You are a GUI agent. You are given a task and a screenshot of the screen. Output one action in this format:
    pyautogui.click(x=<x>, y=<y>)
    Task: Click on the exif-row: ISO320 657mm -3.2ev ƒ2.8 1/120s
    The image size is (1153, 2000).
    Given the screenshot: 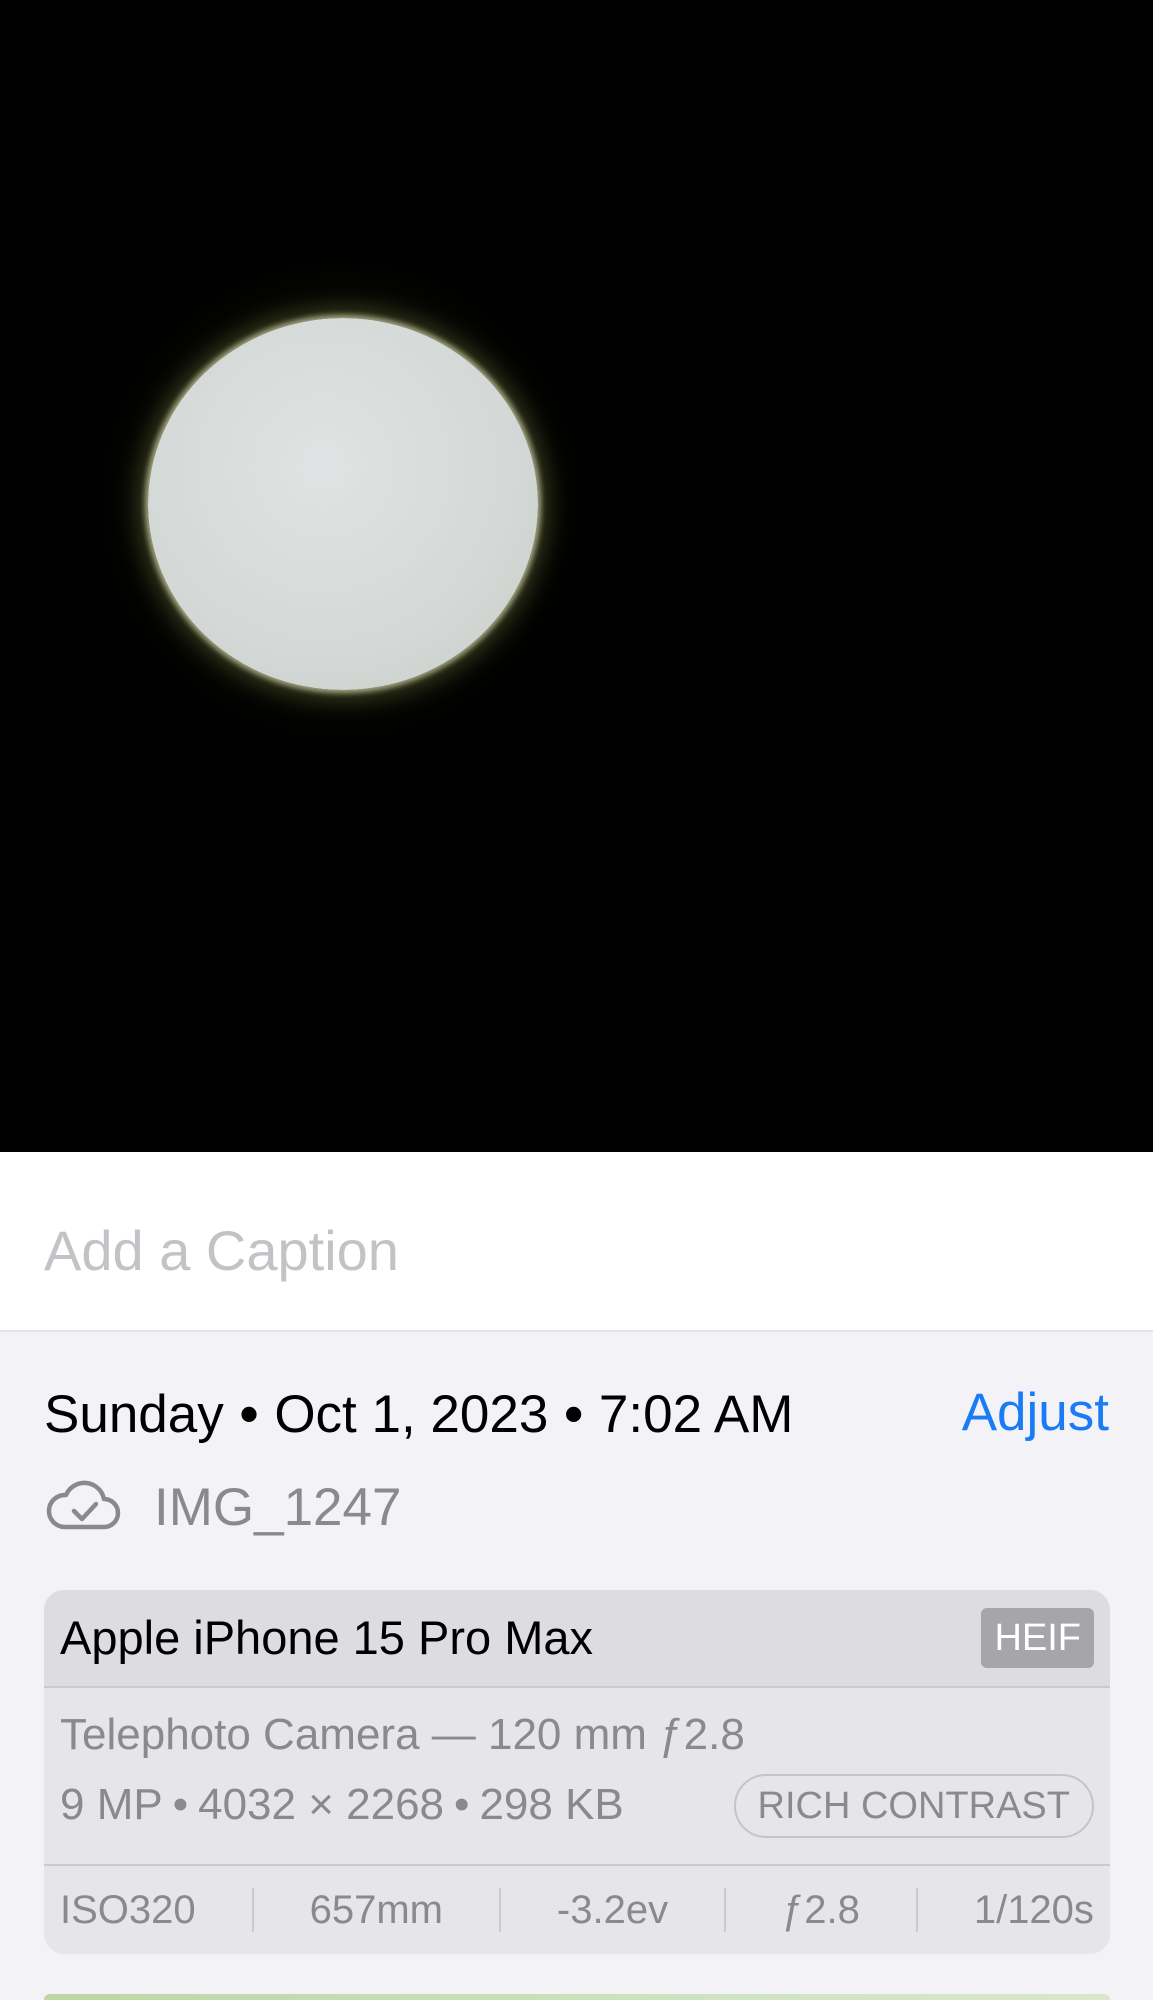 What is the action you would take?
    pyautogui.click(x=577, y=1910)
    